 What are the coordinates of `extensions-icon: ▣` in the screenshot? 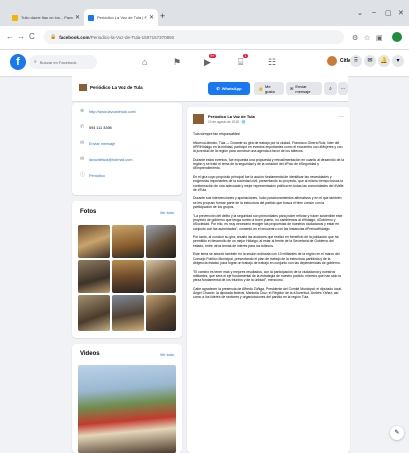 It's located at (379, 38).